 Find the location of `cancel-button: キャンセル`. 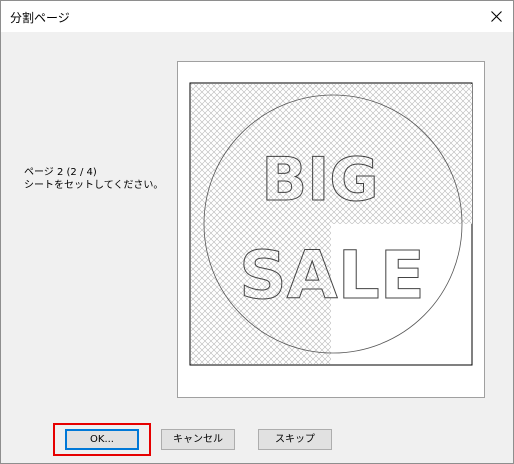

cancel-button: キャンセル is located at coordinates (198, 439).